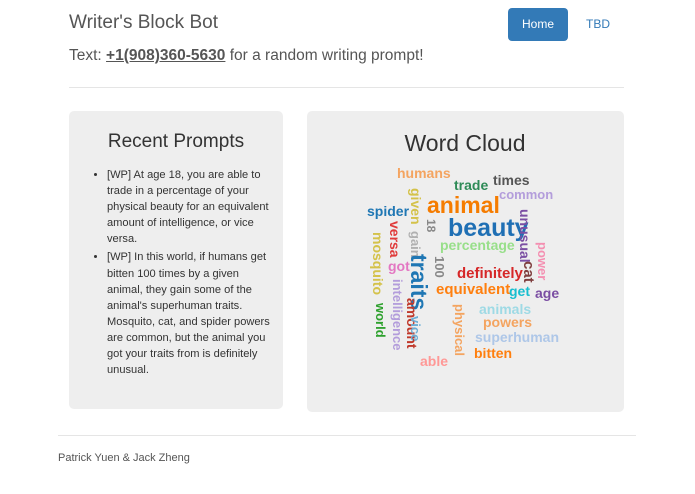 The image size is (695, 494). Describe the element at coordinates (598, 24) in the screenshot. I see `nav-tbd-link: TBD` at that location.